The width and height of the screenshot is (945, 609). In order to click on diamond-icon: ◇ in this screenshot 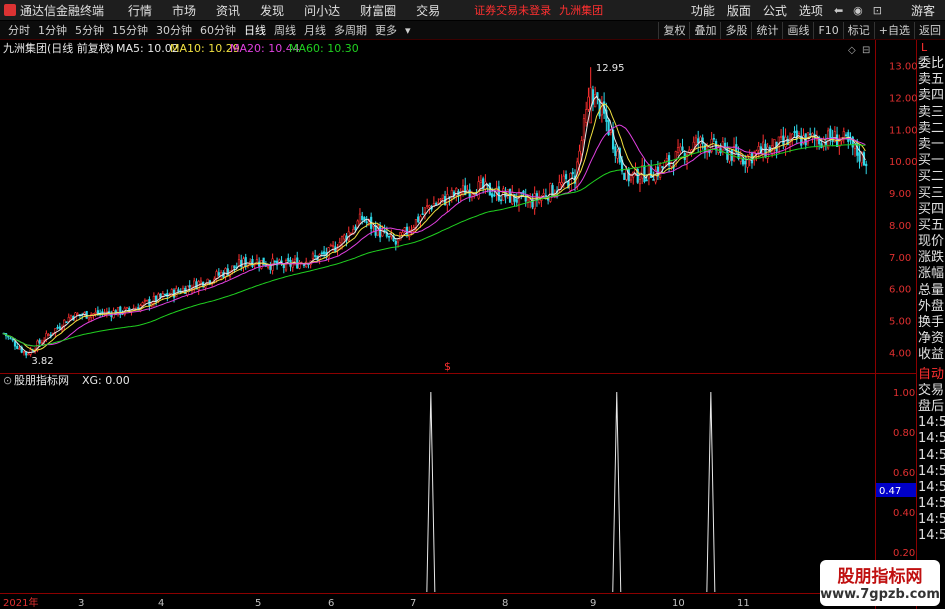, I will do `click(852, 50)`.